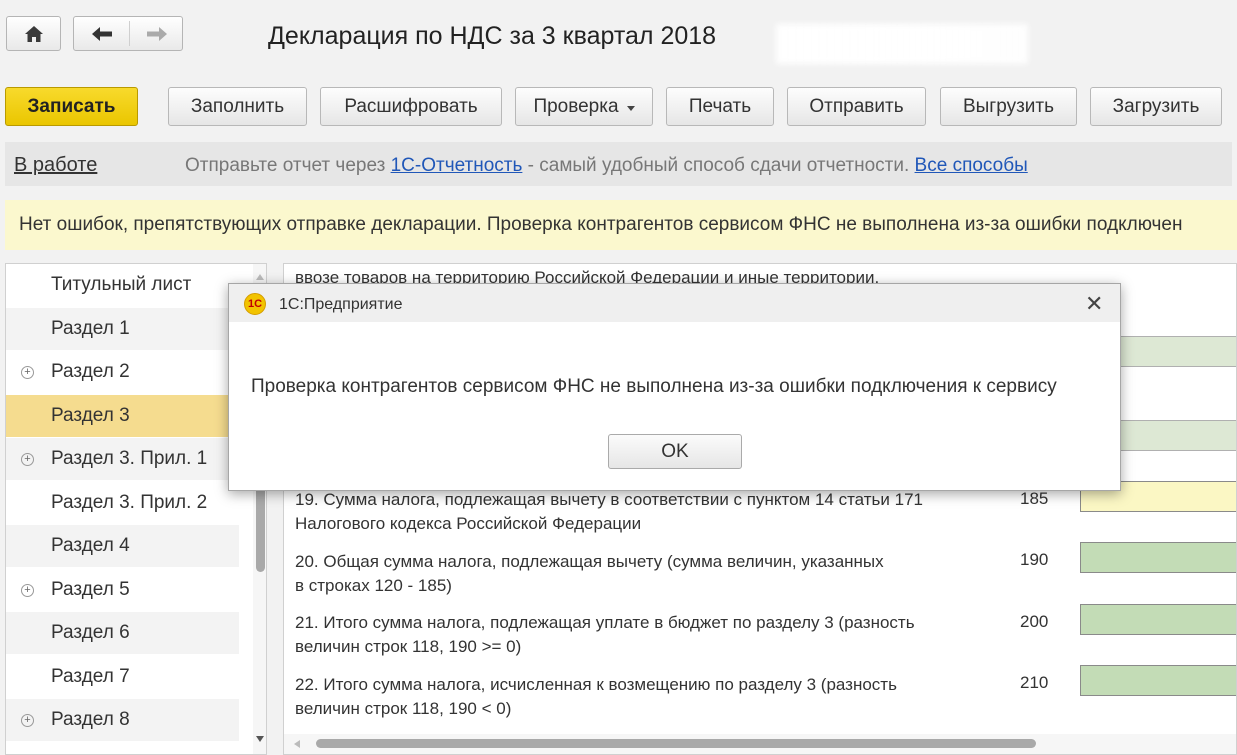 This screenshot has width=1237, height=755. I want to click on sidebar-item-section-3-app-1: + Раздел 3. Прил. 1, so click(122, 459).